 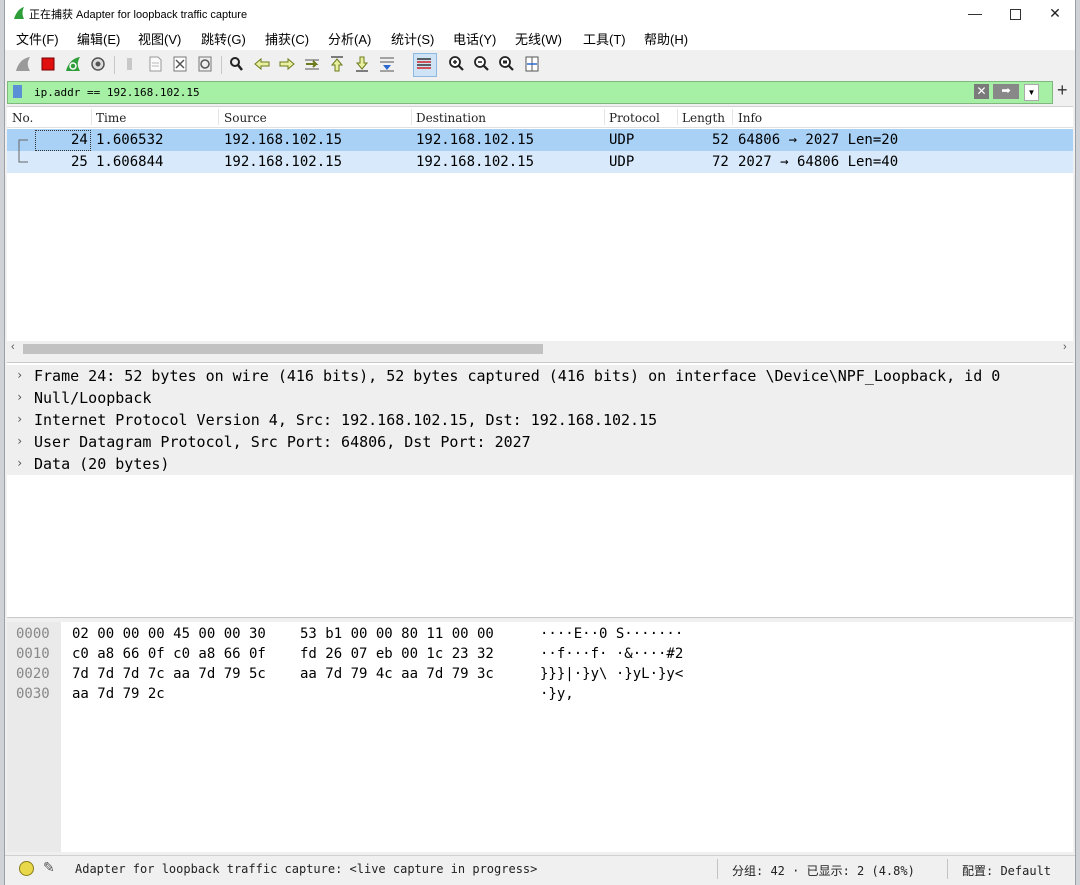 What do you see at coordinates (48, 64) in the screenshot?
I see `stop-capture-button` at bounding box center [48, 64].